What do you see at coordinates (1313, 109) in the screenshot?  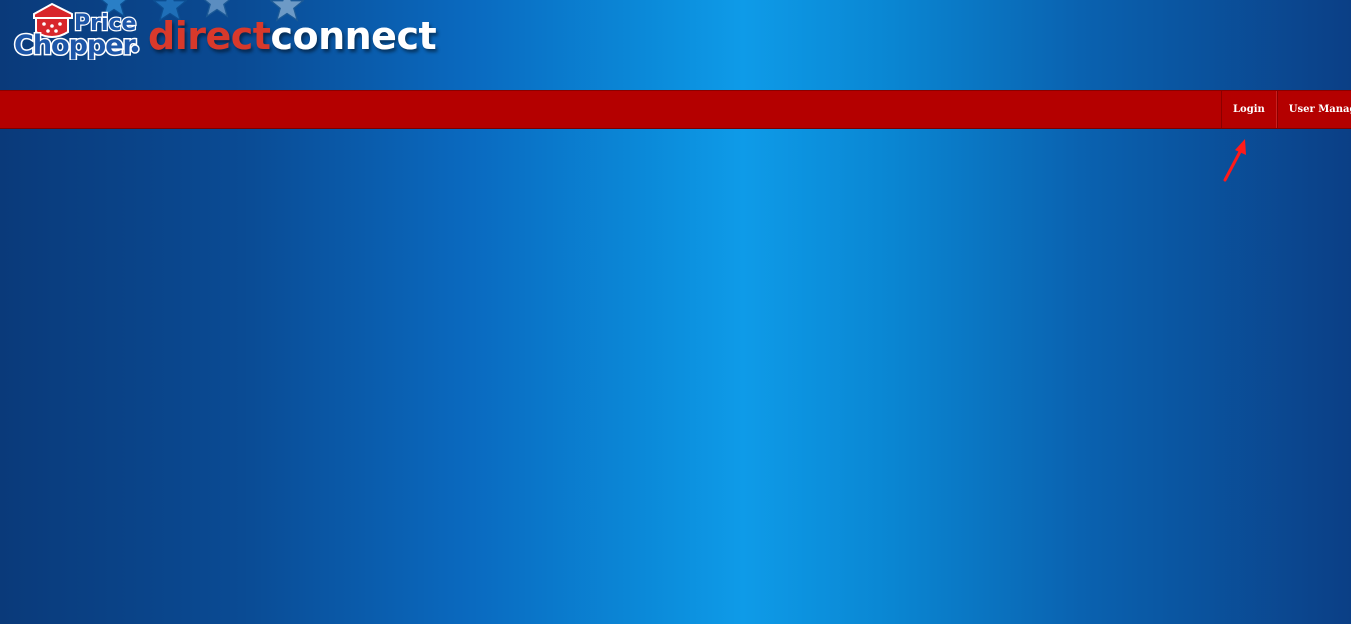 I see `nav-item-user-management: User Managemen` at bounding box center [1313, 109].